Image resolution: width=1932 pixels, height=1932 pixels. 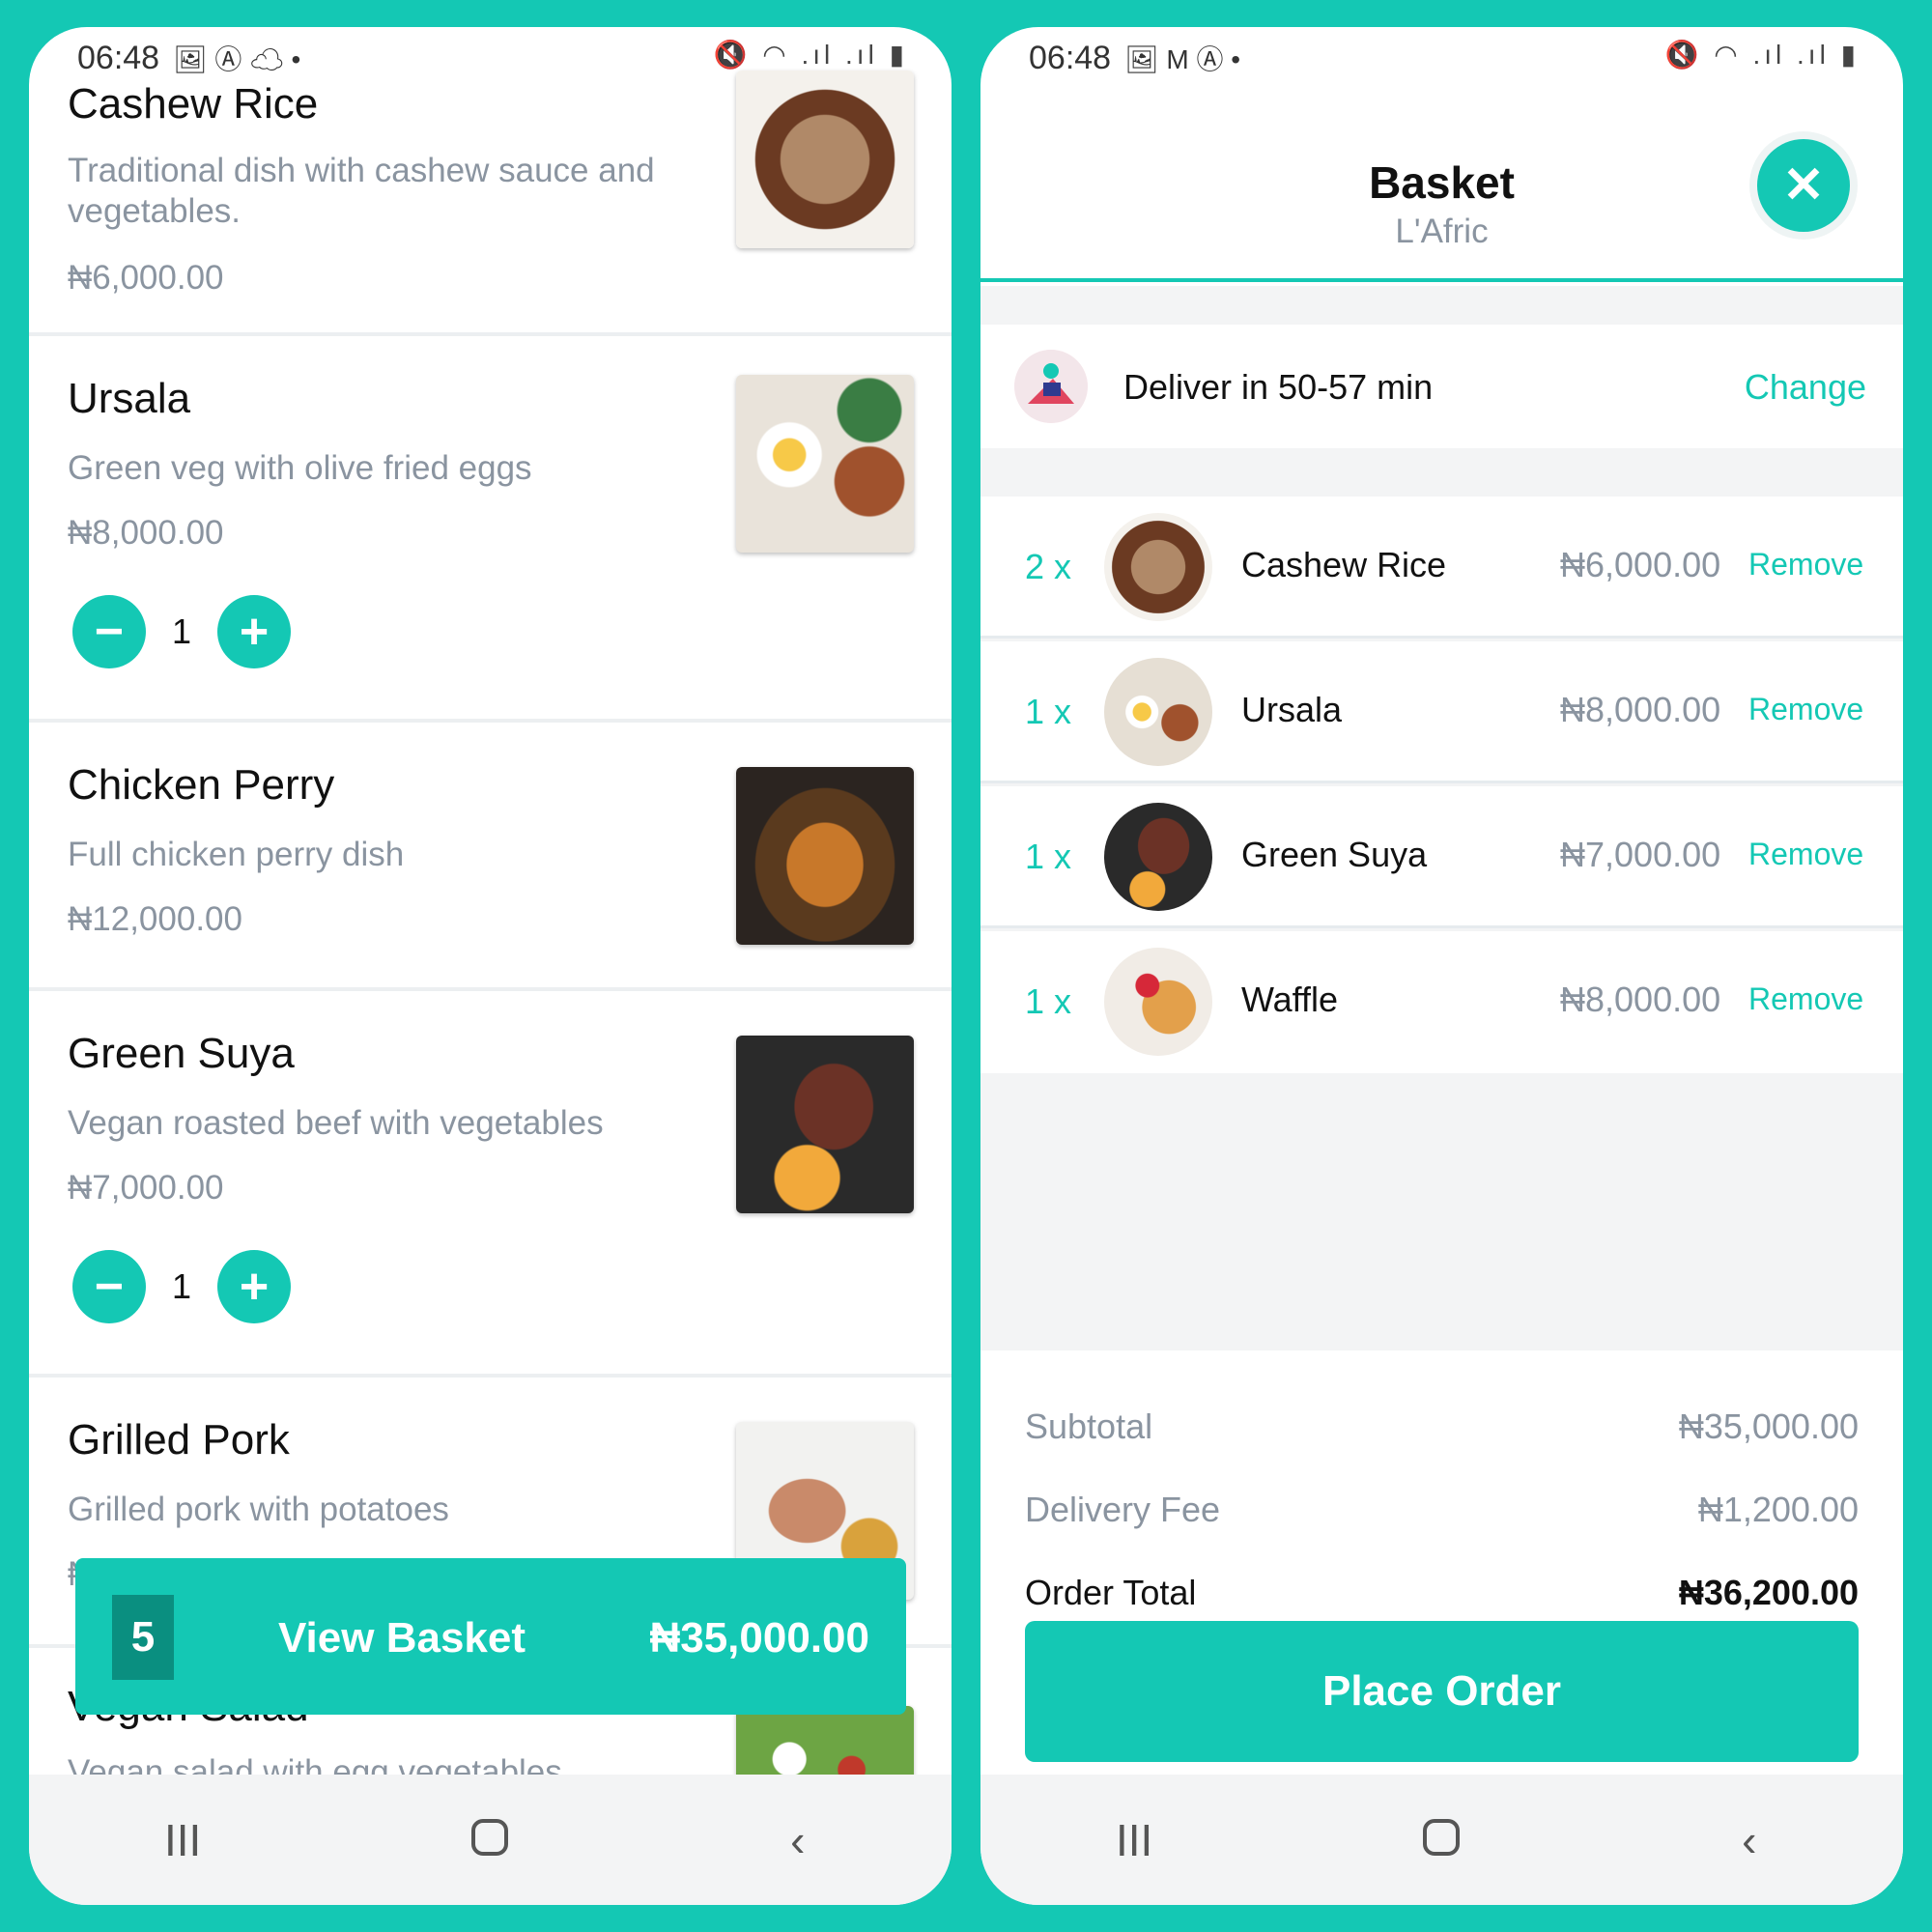 I want to click on subtotal-value: ₦35,000.00, so click(x=1768, y=1426).